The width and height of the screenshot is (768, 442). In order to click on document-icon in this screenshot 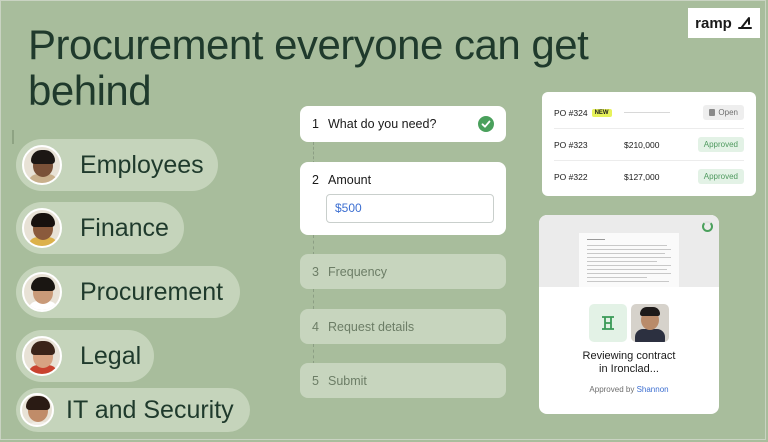, I will do `click(712, 112)`.